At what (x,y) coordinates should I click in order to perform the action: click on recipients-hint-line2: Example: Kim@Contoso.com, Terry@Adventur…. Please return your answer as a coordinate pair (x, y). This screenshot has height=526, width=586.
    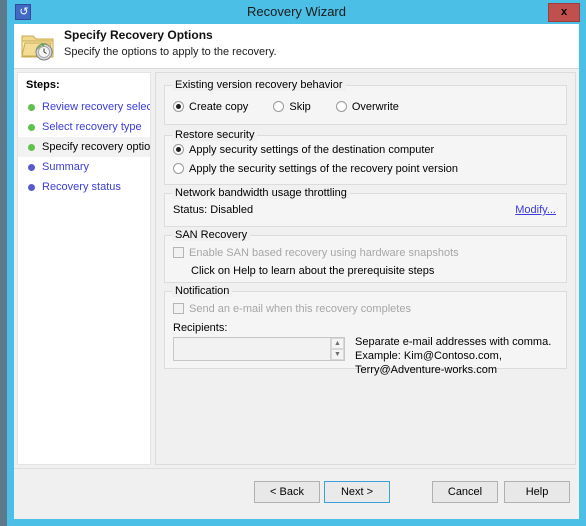
    Looking at the image, I should click on (428, 363).